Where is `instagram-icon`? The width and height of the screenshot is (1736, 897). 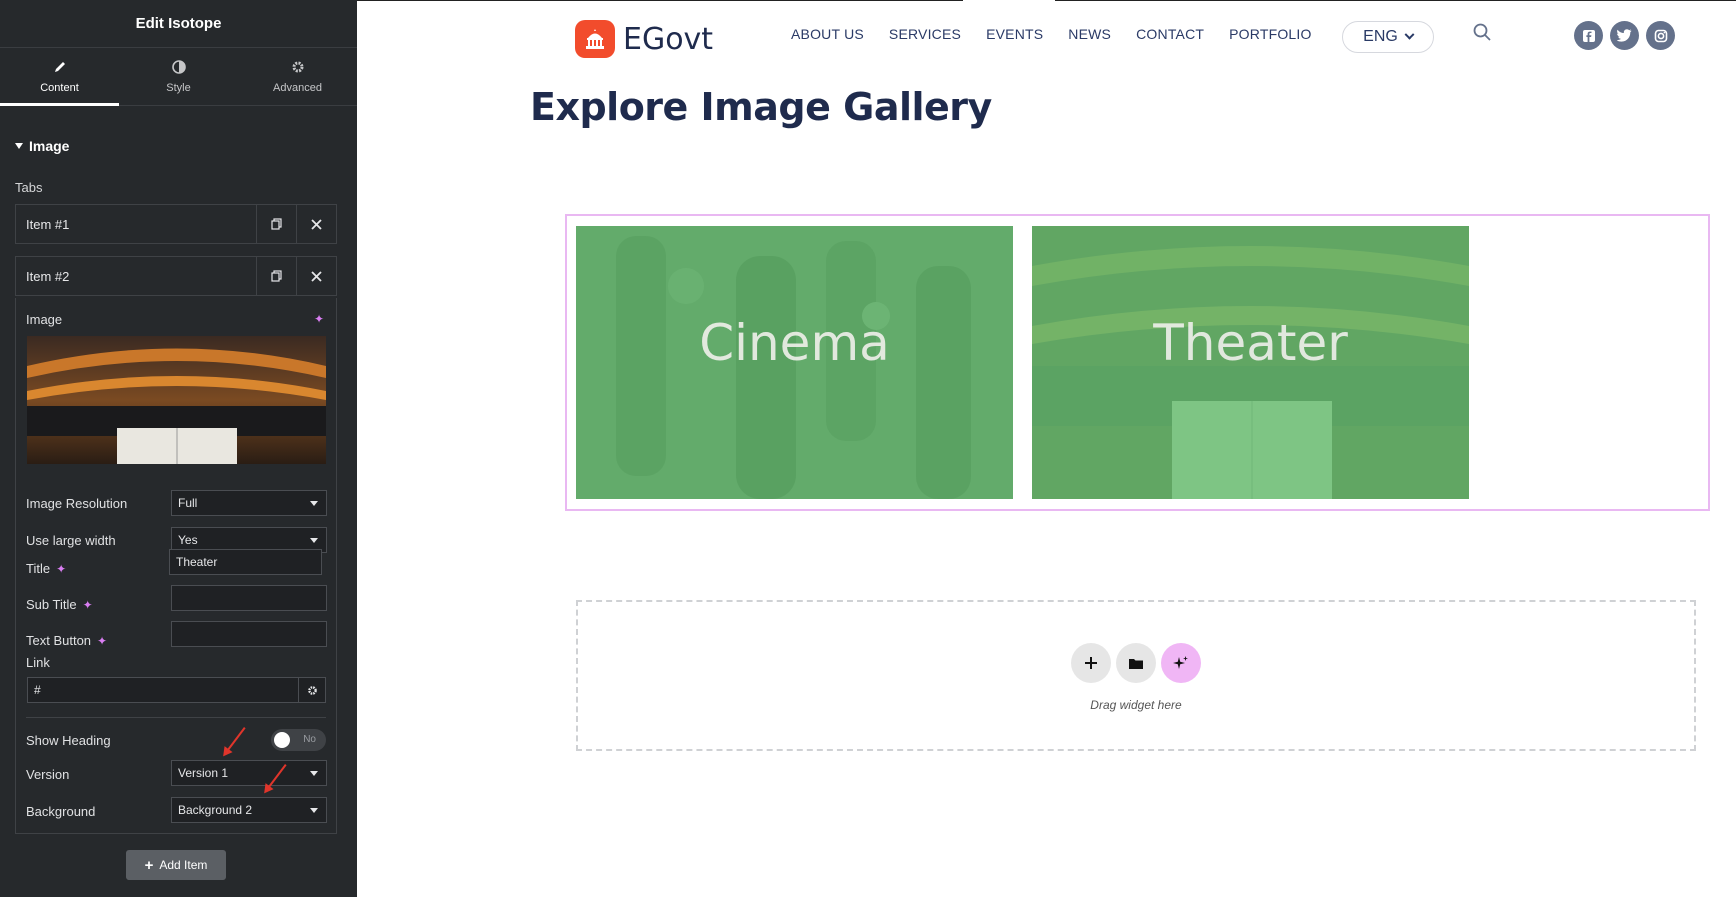 instagram-icon is located at coordinates (1660, 35).